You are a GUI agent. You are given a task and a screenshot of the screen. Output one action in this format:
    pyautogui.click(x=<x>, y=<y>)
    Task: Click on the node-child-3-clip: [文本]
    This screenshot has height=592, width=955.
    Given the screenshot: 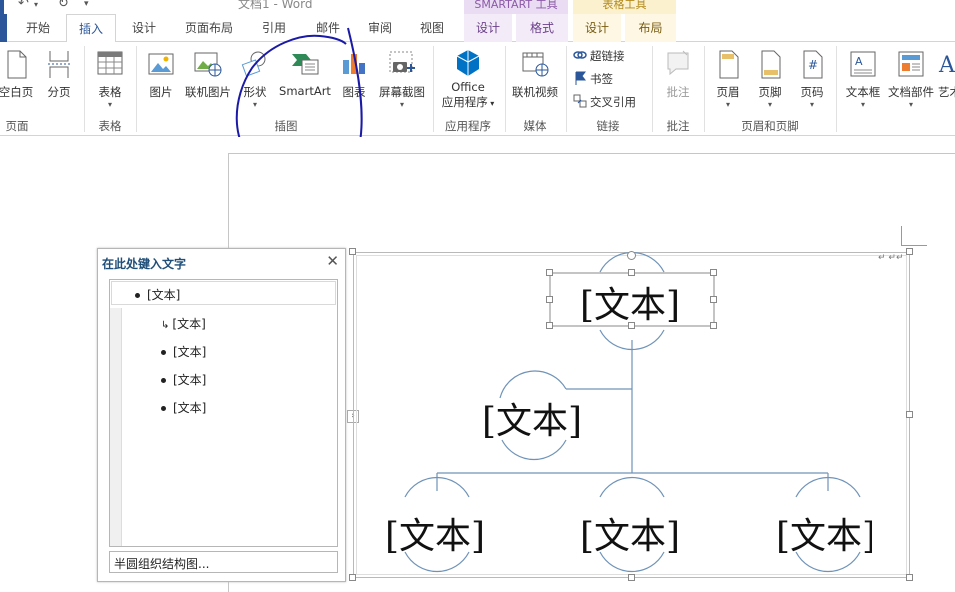 What is the action you would take?
    pyautogui.click(x=824, y=531)
    